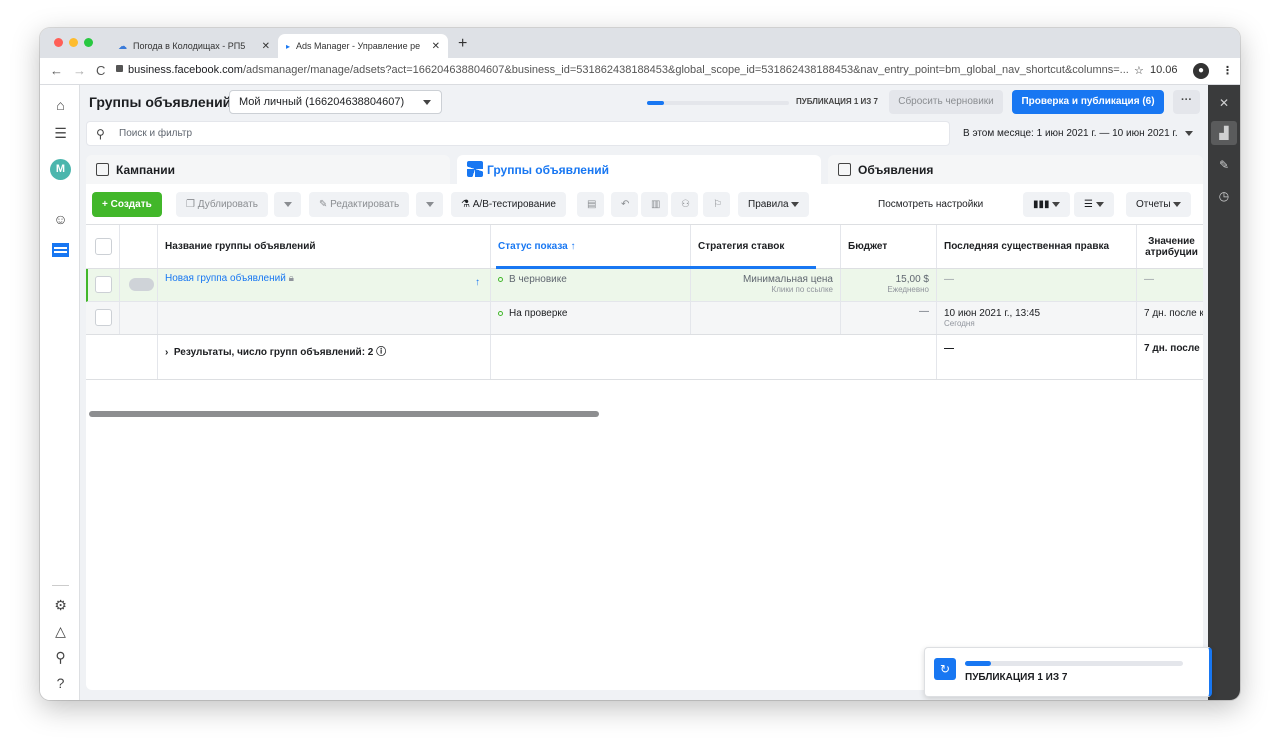 The height and width of the screenshot is (753, 1280). Describe the element at coordinates (127, 204) in the screenshot. I see `create-button: + Создать` at that location.